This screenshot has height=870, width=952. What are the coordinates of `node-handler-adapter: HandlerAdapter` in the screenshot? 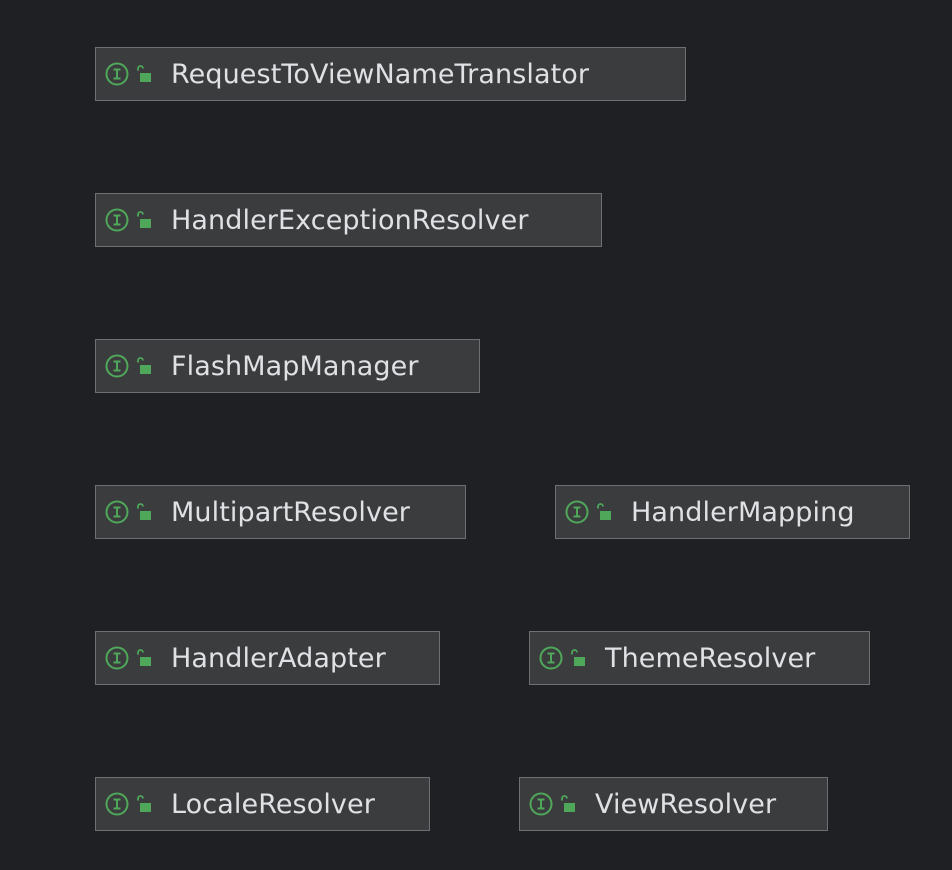 It's located at (267, 658).